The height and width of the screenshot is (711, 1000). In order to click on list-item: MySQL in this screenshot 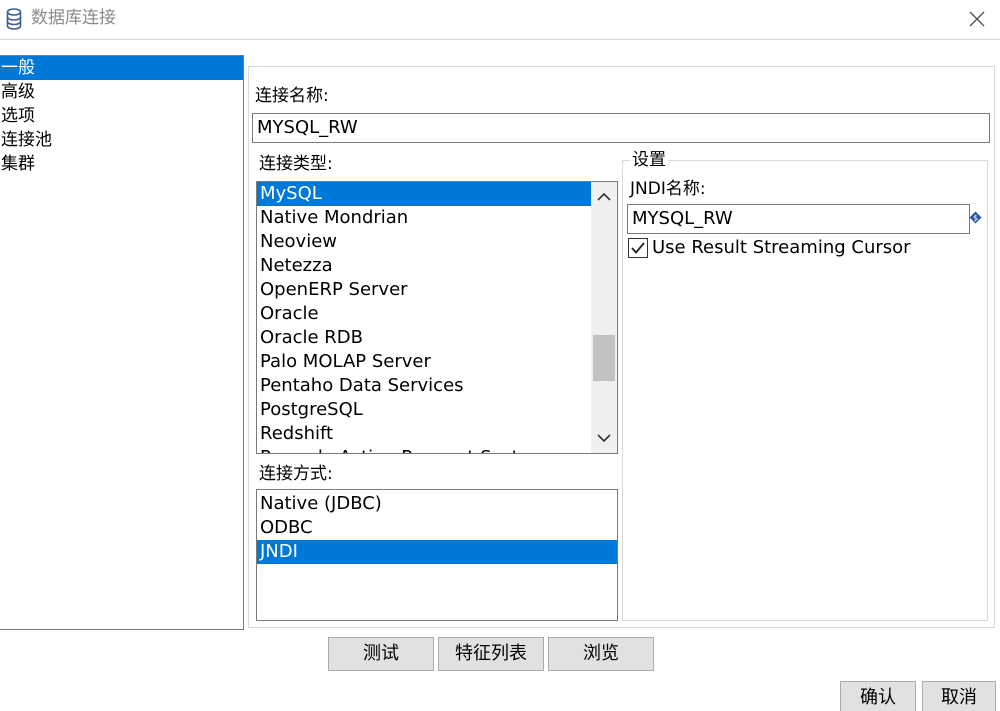, I will do `click(425, 194)`.